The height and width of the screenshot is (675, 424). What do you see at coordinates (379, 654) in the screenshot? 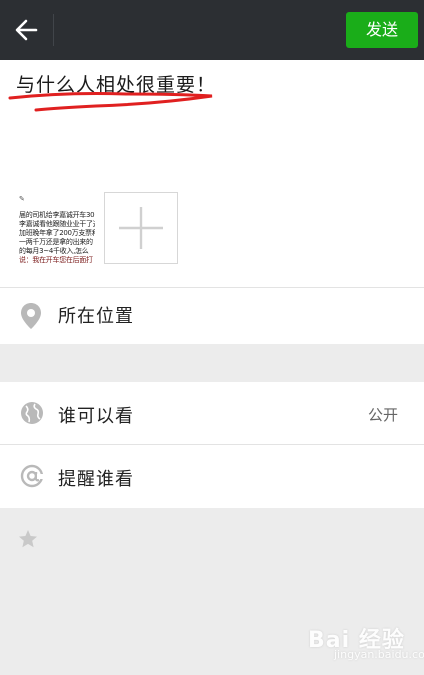
I see `baidu-watermark-url: jingyan.baidu.com` at bounding box center [379, 654].